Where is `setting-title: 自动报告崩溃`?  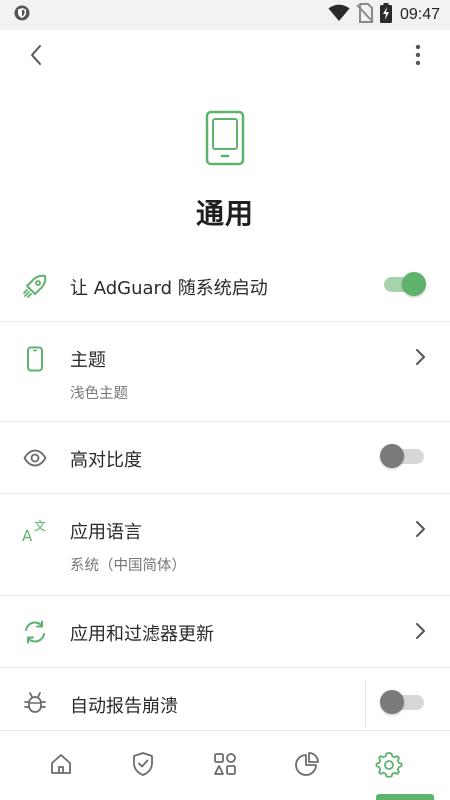
setting-title: 自动报告崩溃 is located at coordinates (124, 706).